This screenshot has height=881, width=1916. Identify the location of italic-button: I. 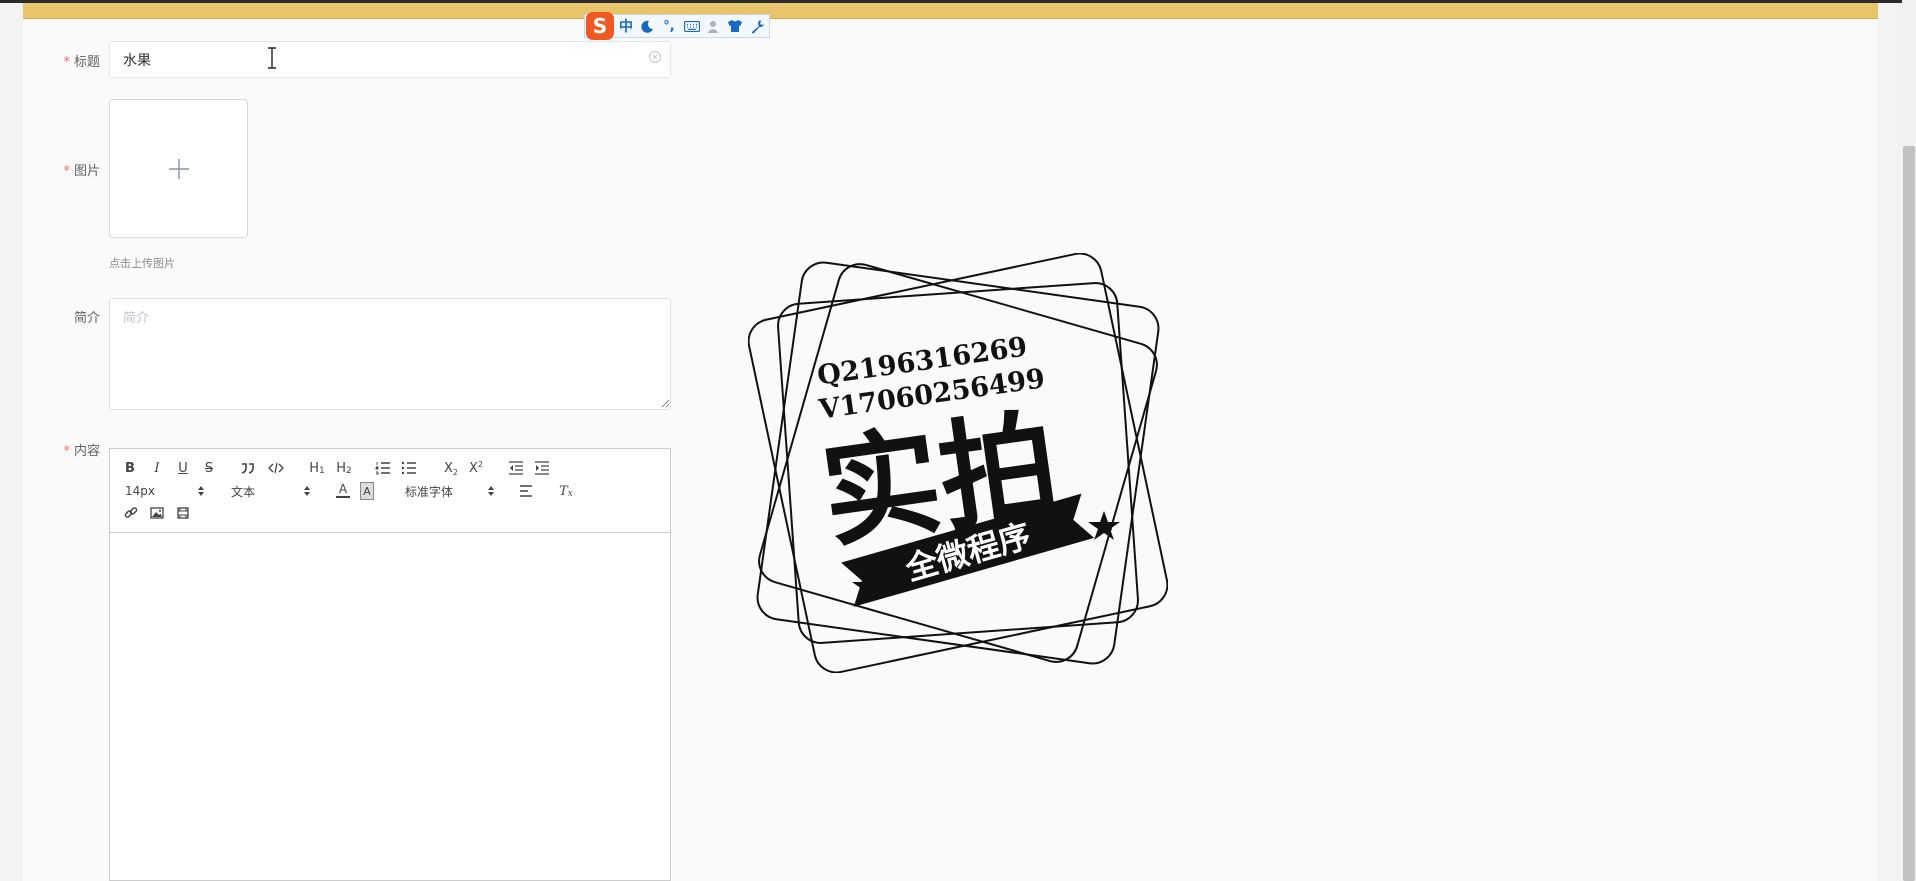
(157, 468).